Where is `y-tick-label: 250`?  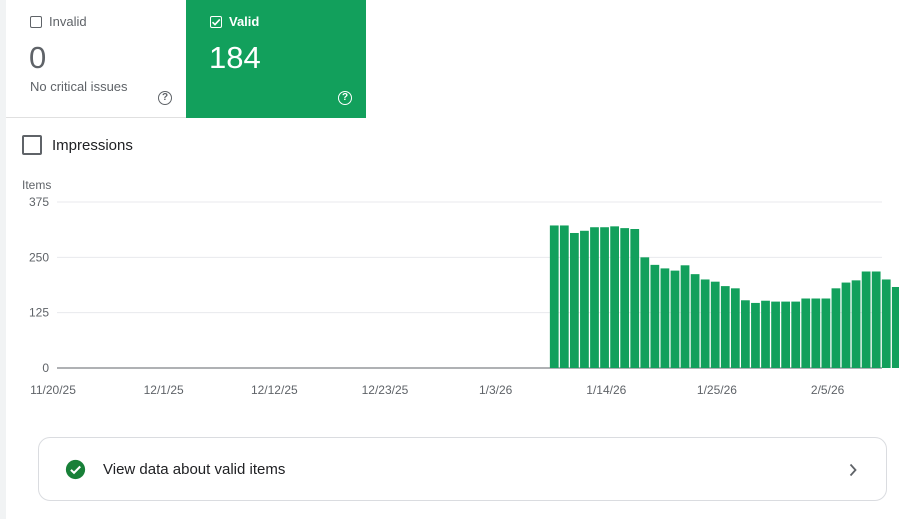 y-tick-label: 250 is located at coordinates (39, 257).